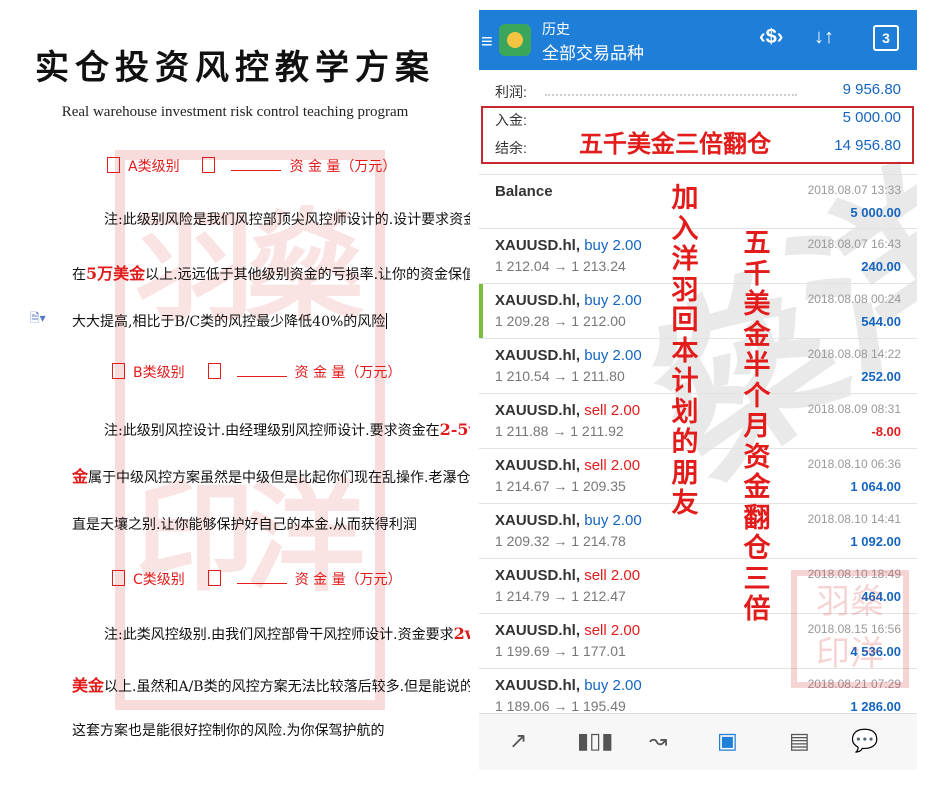 This screenshot has width=935, height=792. I want to click on class-c-checkbox, so click(118, 578).